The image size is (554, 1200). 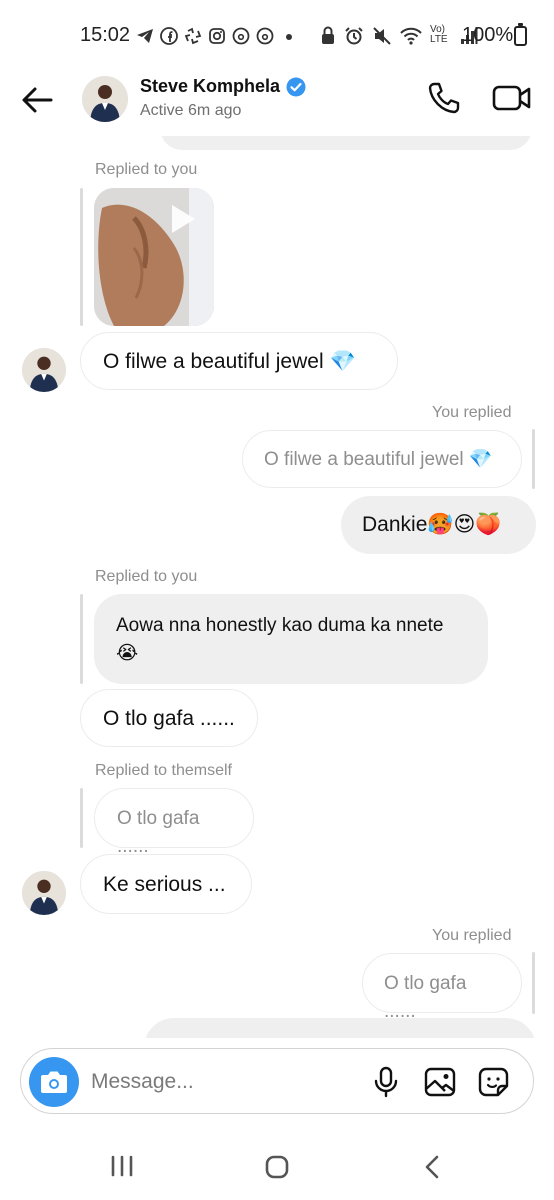 I want to click on verified-badge-icon, so click(x=296, y=87).